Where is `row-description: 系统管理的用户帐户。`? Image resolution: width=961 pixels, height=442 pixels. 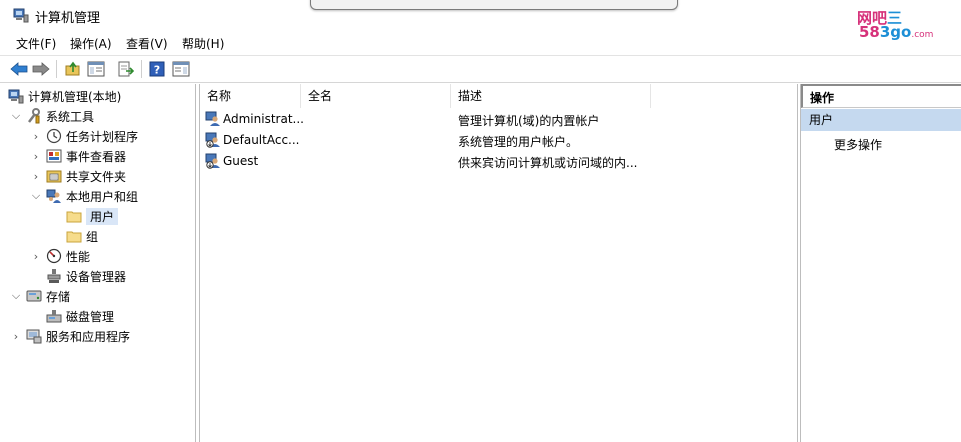
row-description: 系统管理的用户帐户。 is located at coordinates (518, 142).